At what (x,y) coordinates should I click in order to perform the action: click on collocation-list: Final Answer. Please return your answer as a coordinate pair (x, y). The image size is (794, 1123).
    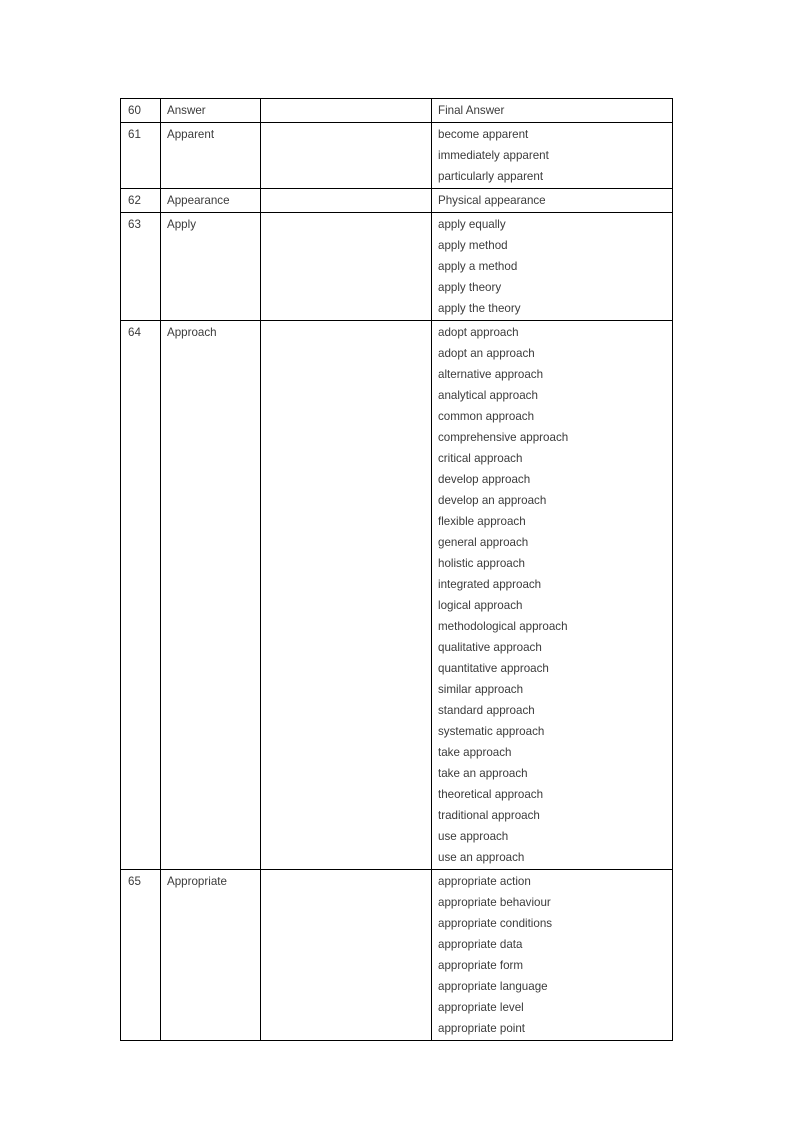
    Looking at the image, I should click on (552, 110).